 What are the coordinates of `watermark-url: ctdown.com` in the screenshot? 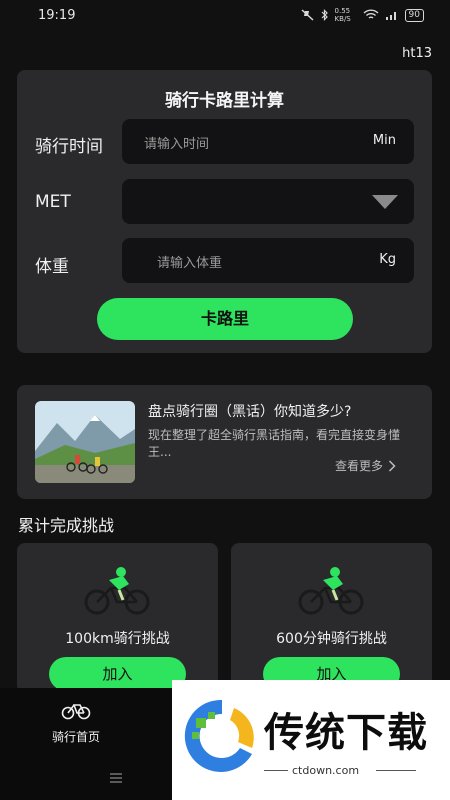 It's located at (326, 770).